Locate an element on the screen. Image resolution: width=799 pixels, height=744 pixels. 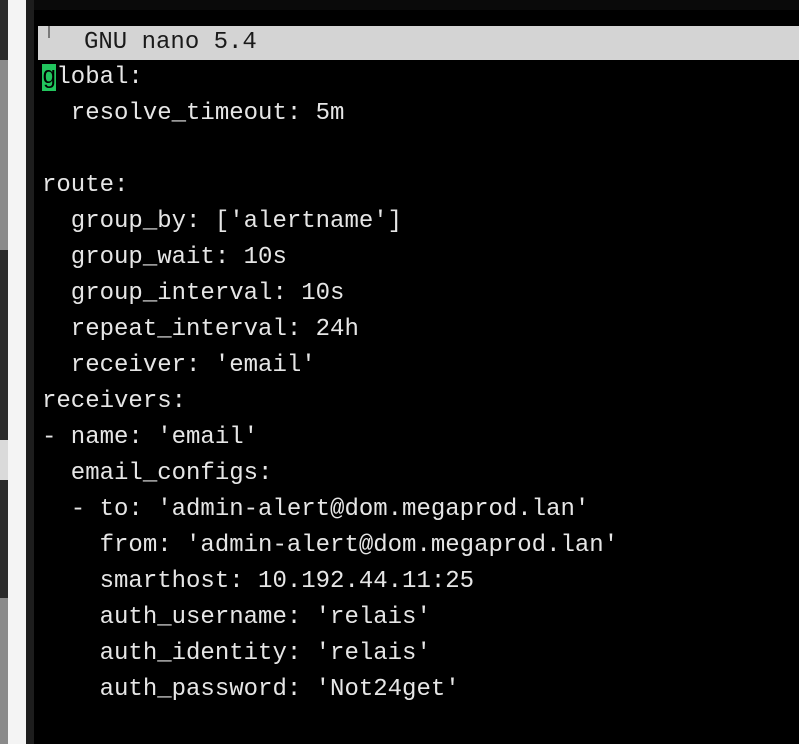
editor-line: - to: 'admin-alert@dom.megaprod.lan' is located at coordinates (316, 510).